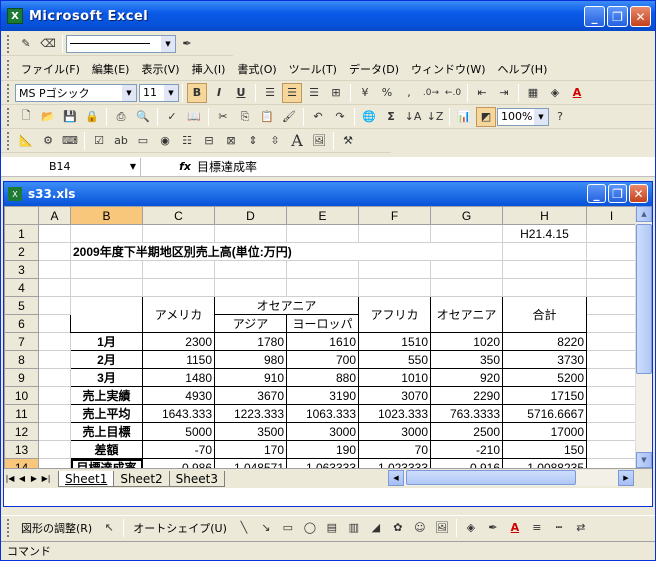 Image resolution: width=656 pixels, height=561 pixels. Describe the element at coordinates (644, 299) in the screenshot. I see `vertical-scroll-thumb` at that location.